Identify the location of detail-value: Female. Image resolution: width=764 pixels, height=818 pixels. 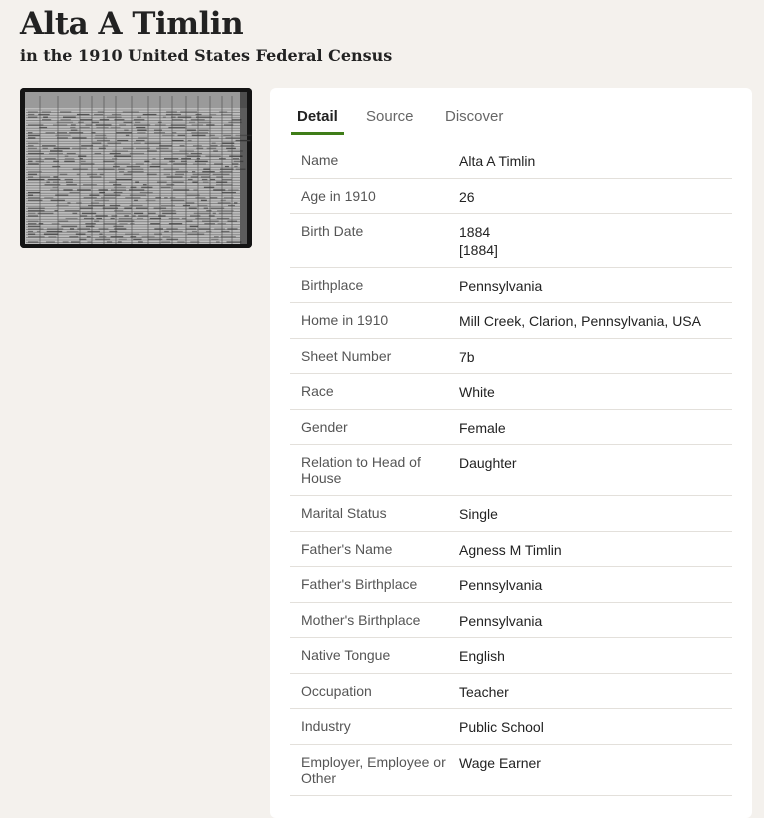
(595, 427).